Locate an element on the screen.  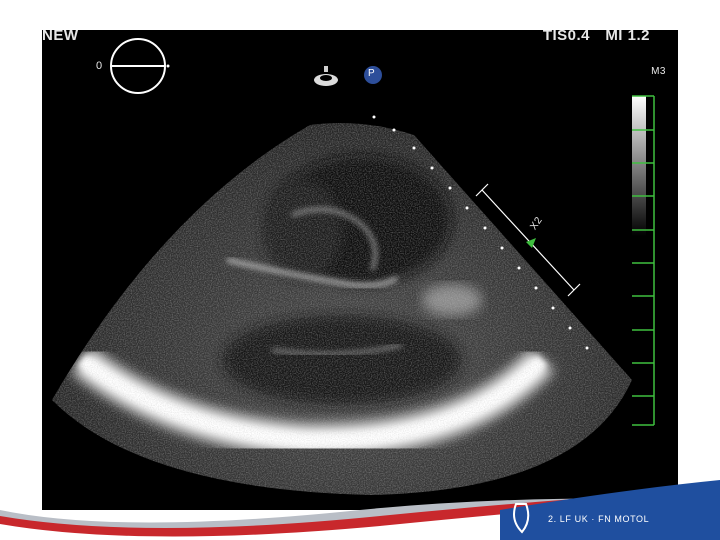
probe-position-icon is located at coordinates (326, 76).